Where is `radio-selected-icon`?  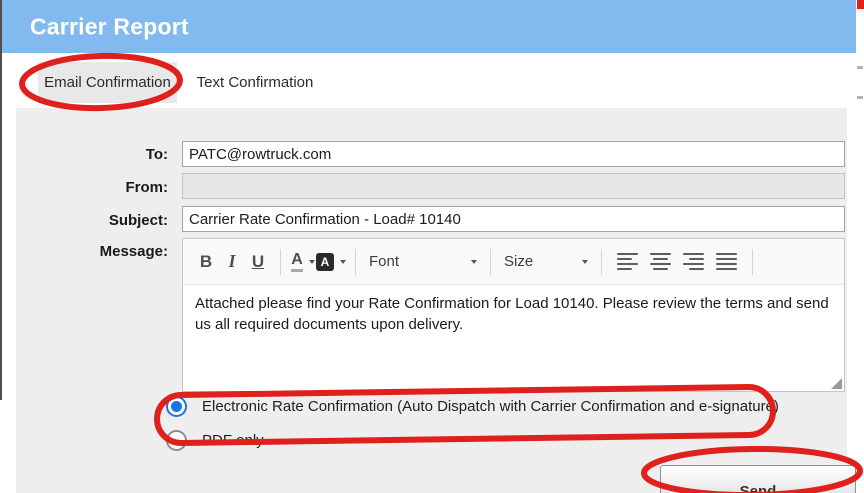 radio-selected-icon is located at coordinates (176, 406).